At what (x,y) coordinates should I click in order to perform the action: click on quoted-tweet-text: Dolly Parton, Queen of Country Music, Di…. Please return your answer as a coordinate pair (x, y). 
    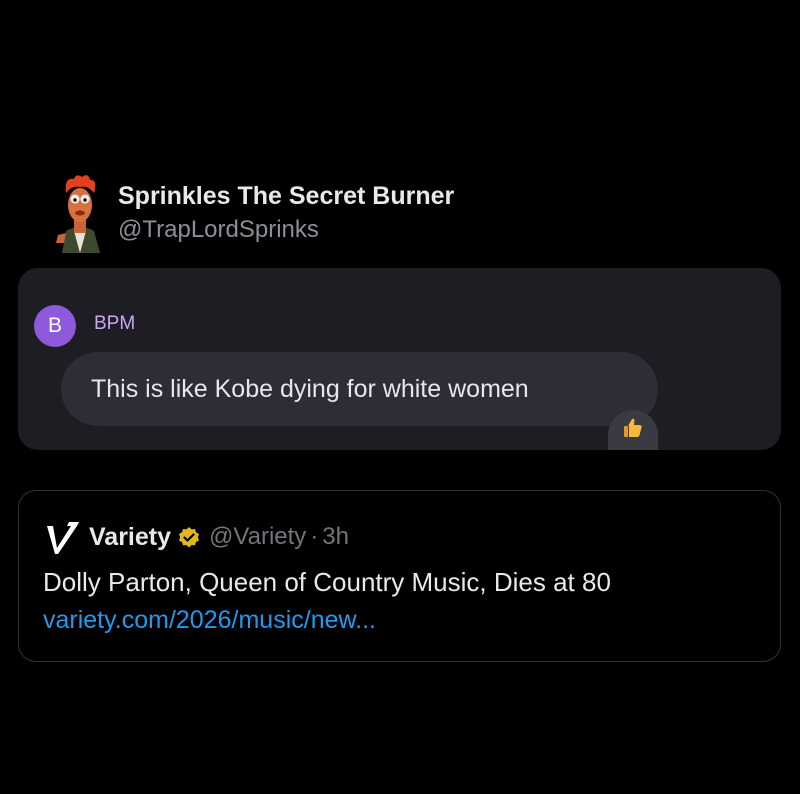
    Looking at the image, I should click on (327, 582).